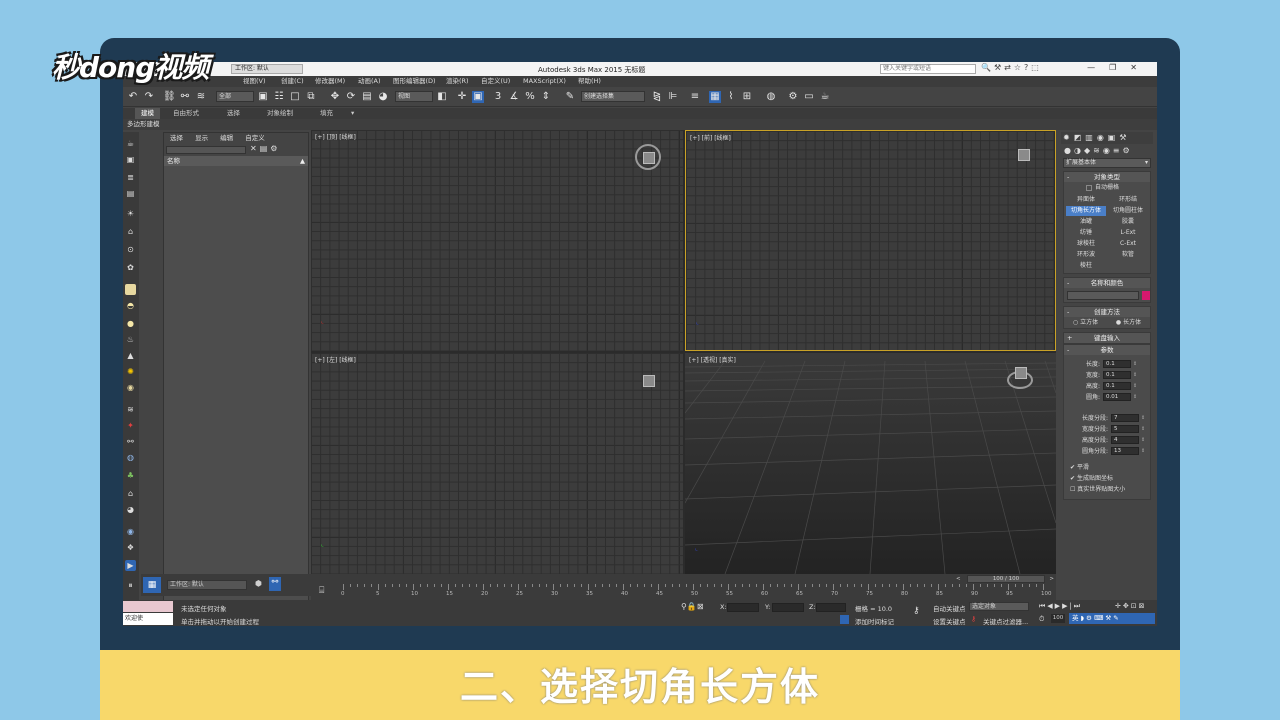  What do you see at coordinates (201, 97) in the screenshot?
I see `bind-spacewarp-icon: ≋` at bounding box center [201, 97].